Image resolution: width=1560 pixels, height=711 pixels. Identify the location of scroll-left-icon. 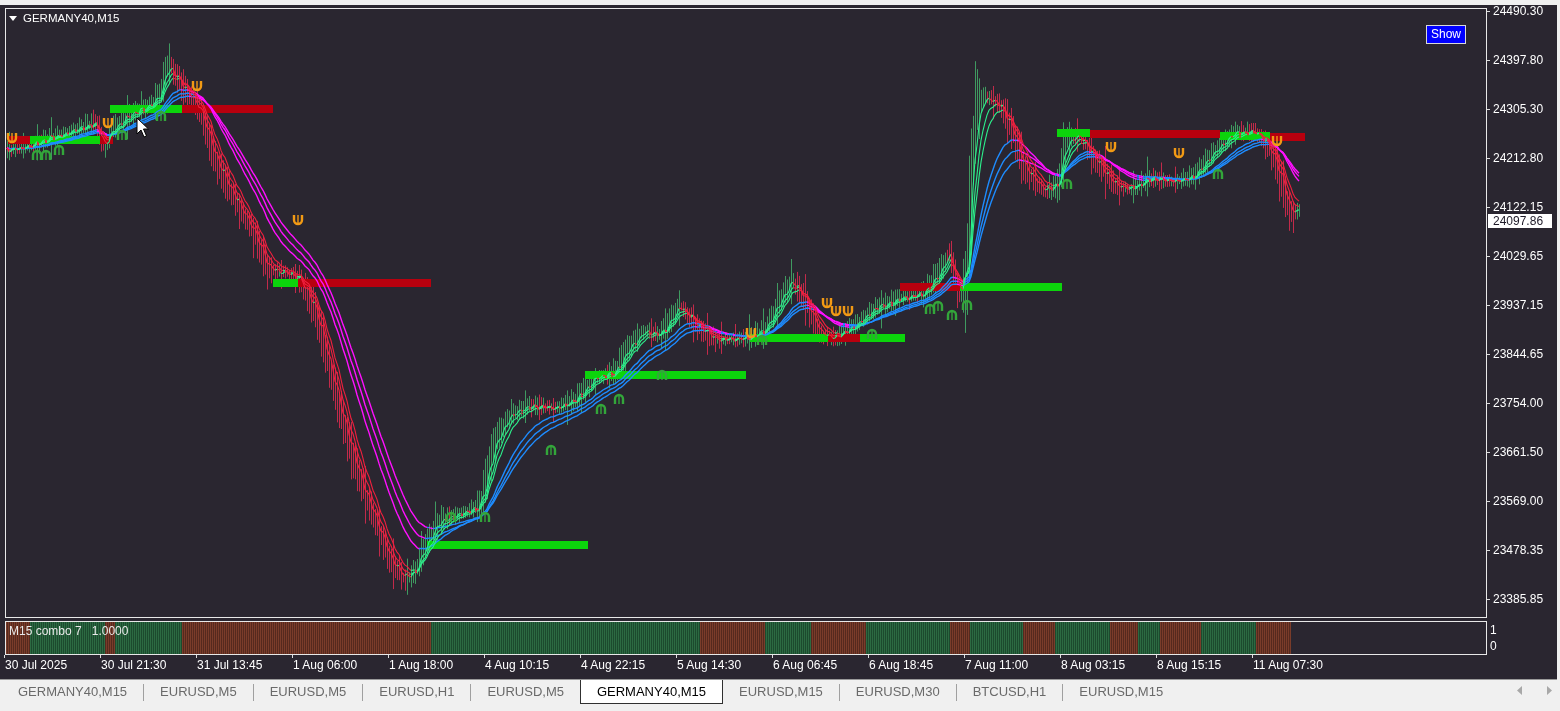
(1519, 690).